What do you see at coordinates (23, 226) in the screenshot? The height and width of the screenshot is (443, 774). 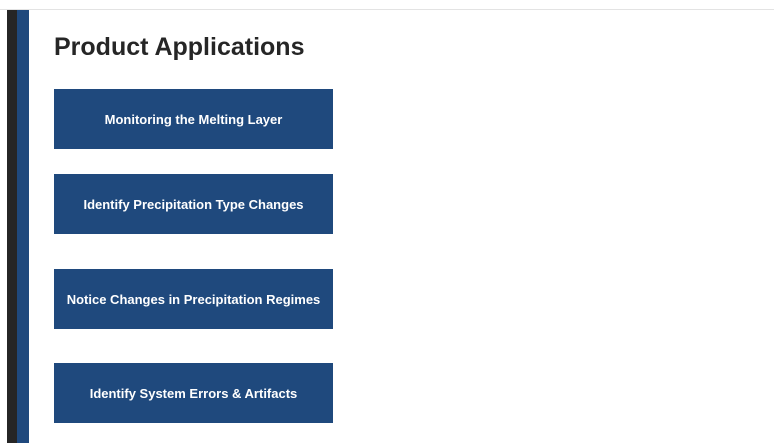 I see `side-accent-bar-blue` at bounding box center [23, 226].